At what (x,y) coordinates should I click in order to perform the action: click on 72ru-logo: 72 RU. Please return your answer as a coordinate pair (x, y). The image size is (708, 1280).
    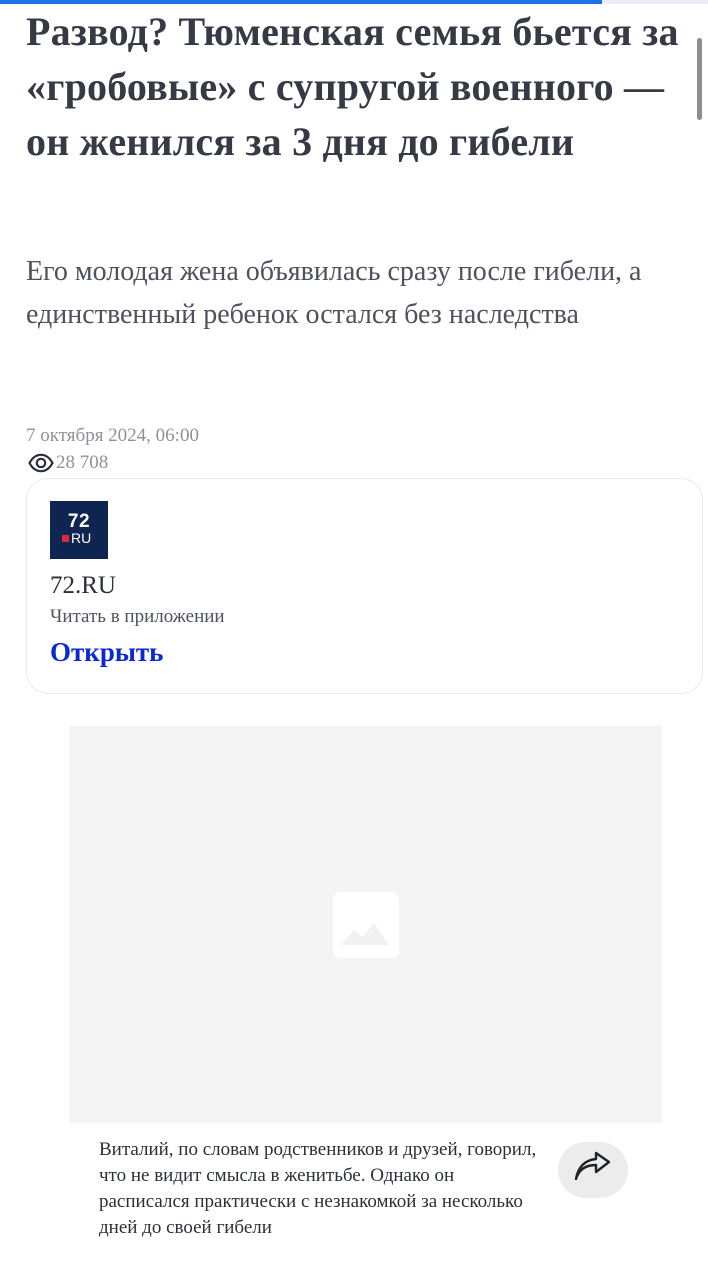
    Looking at the image, I should click on (79, 530).